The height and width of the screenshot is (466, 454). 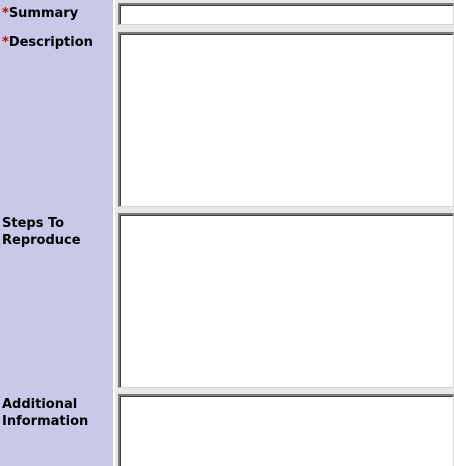 I want to click on summary-label: Summary, so click(x=43, y=13).